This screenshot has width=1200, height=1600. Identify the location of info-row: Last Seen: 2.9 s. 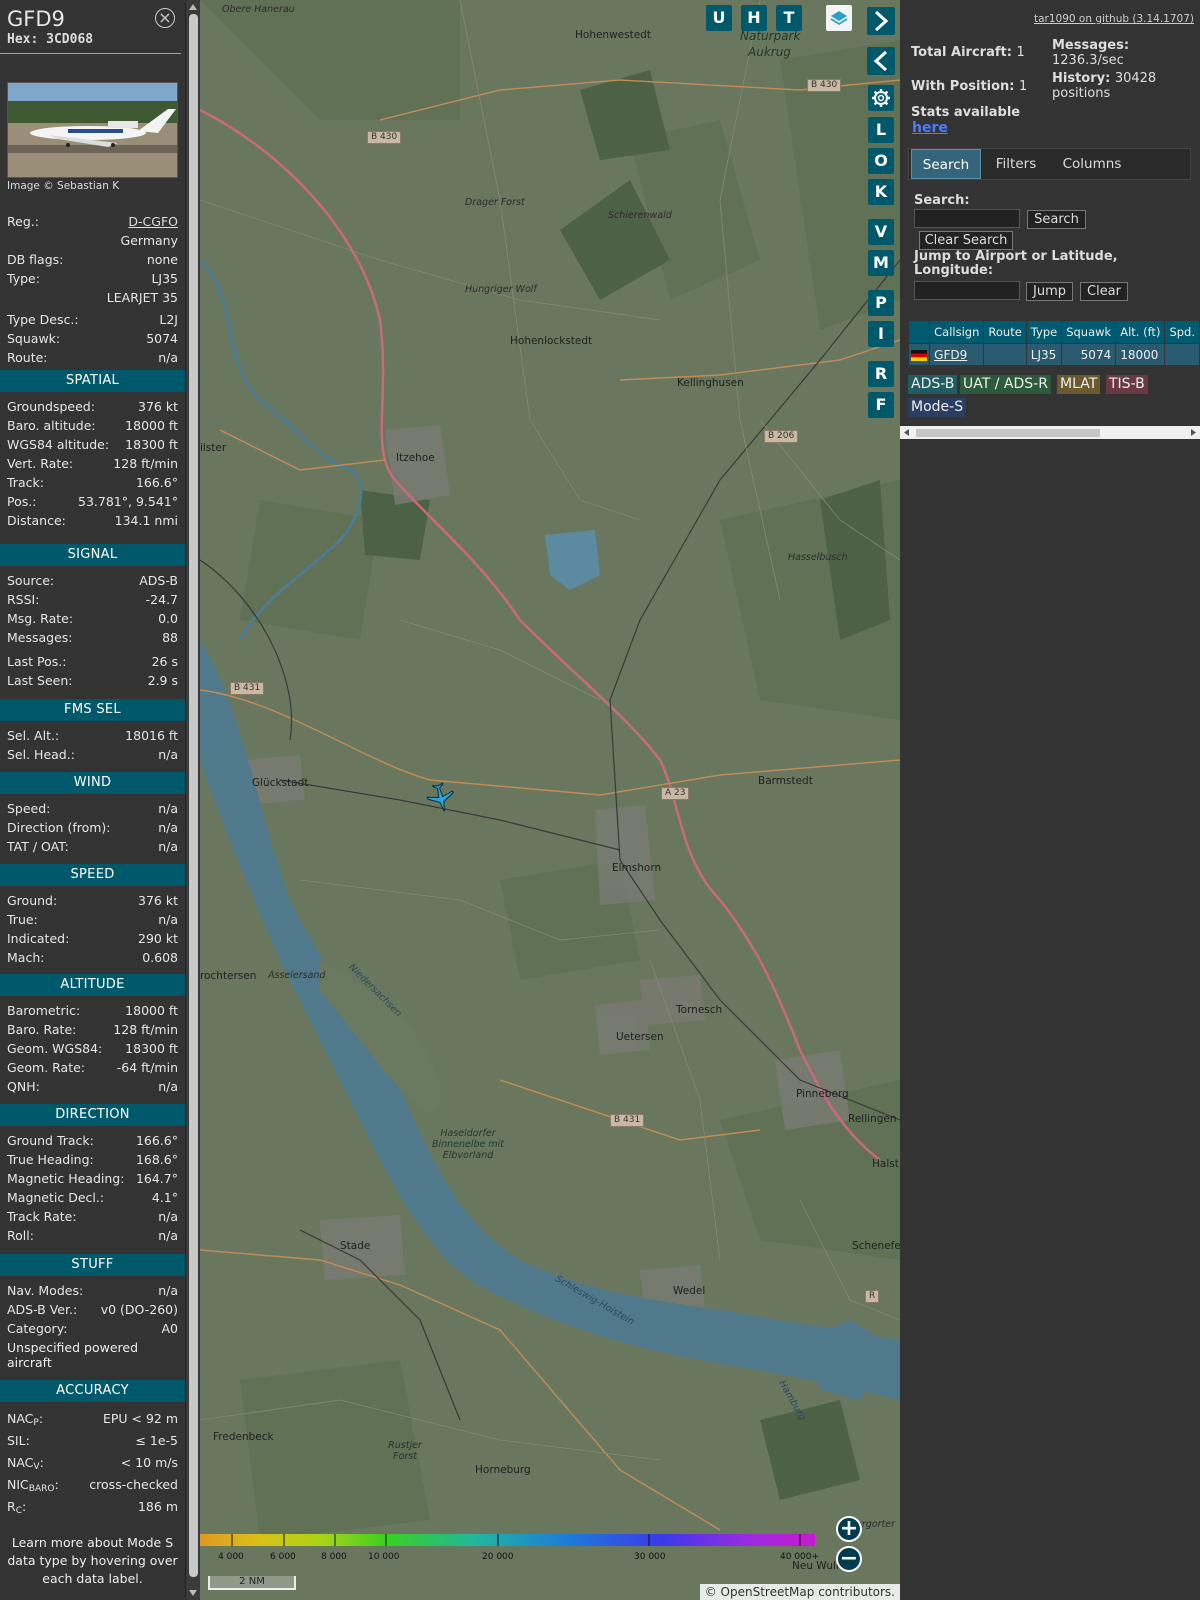
(92, 680).